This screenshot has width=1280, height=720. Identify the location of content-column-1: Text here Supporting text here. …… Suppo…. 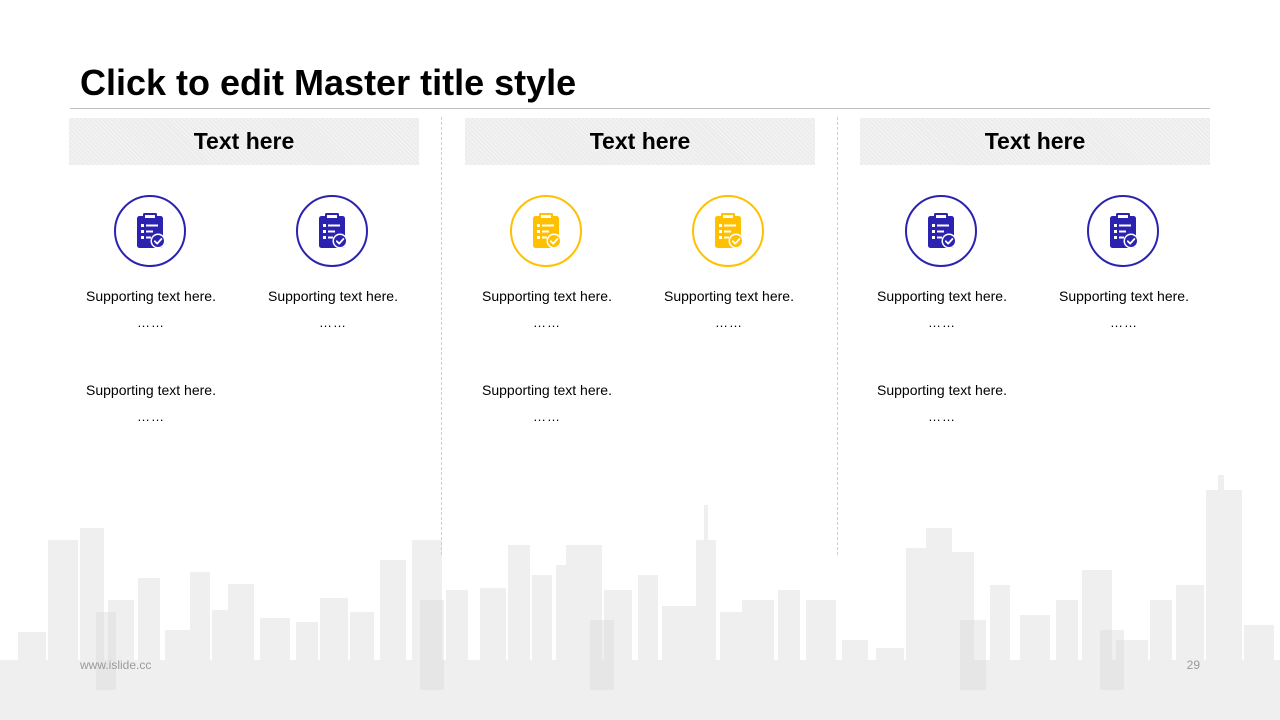
(244, 278).